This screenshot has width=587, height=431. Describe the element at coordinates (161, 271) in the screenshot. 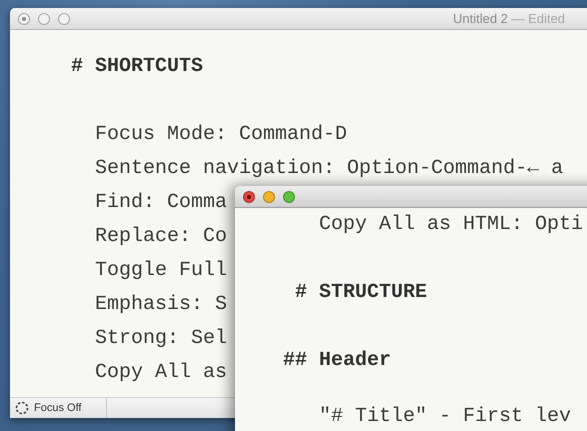

I see `body-text: Toggle Full` at that location.